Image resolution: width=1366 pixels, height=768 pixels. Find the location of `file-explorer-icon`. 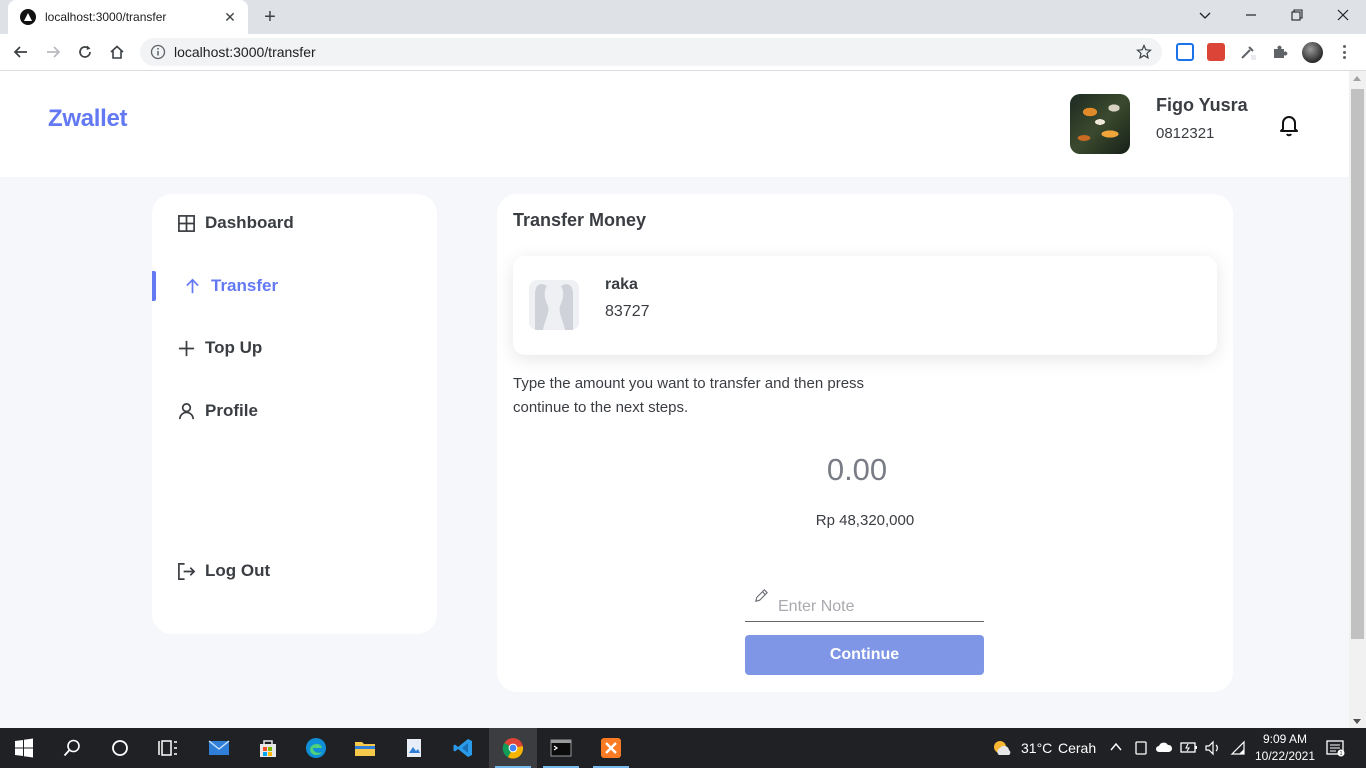

file-explorer-icon is located at coordinates (365, 748).